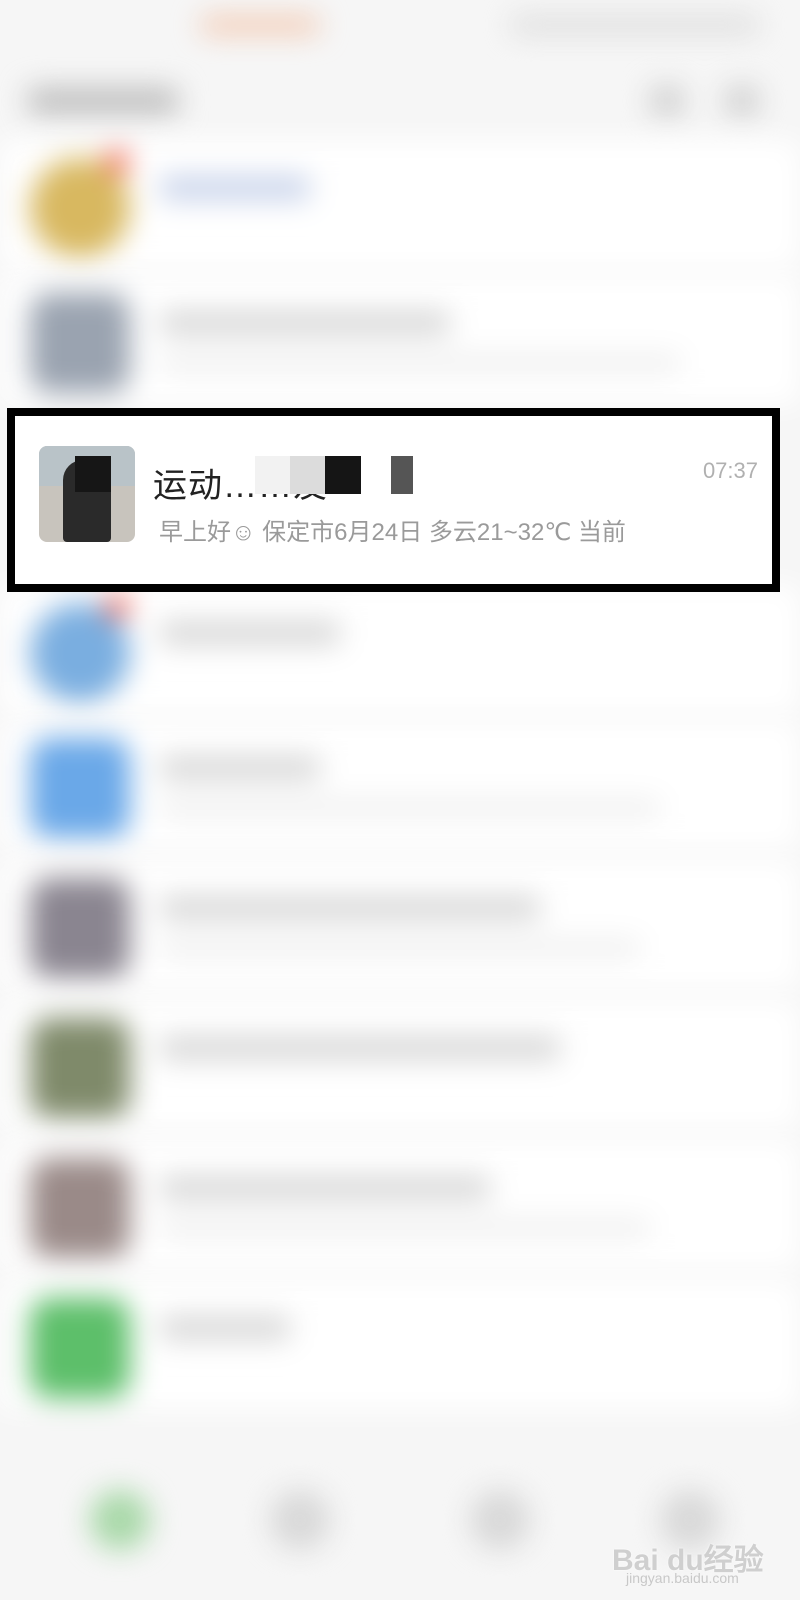 This screenshot has width=800, height=1600. I want to click on nav-chats-icon, so click(120, 1520).